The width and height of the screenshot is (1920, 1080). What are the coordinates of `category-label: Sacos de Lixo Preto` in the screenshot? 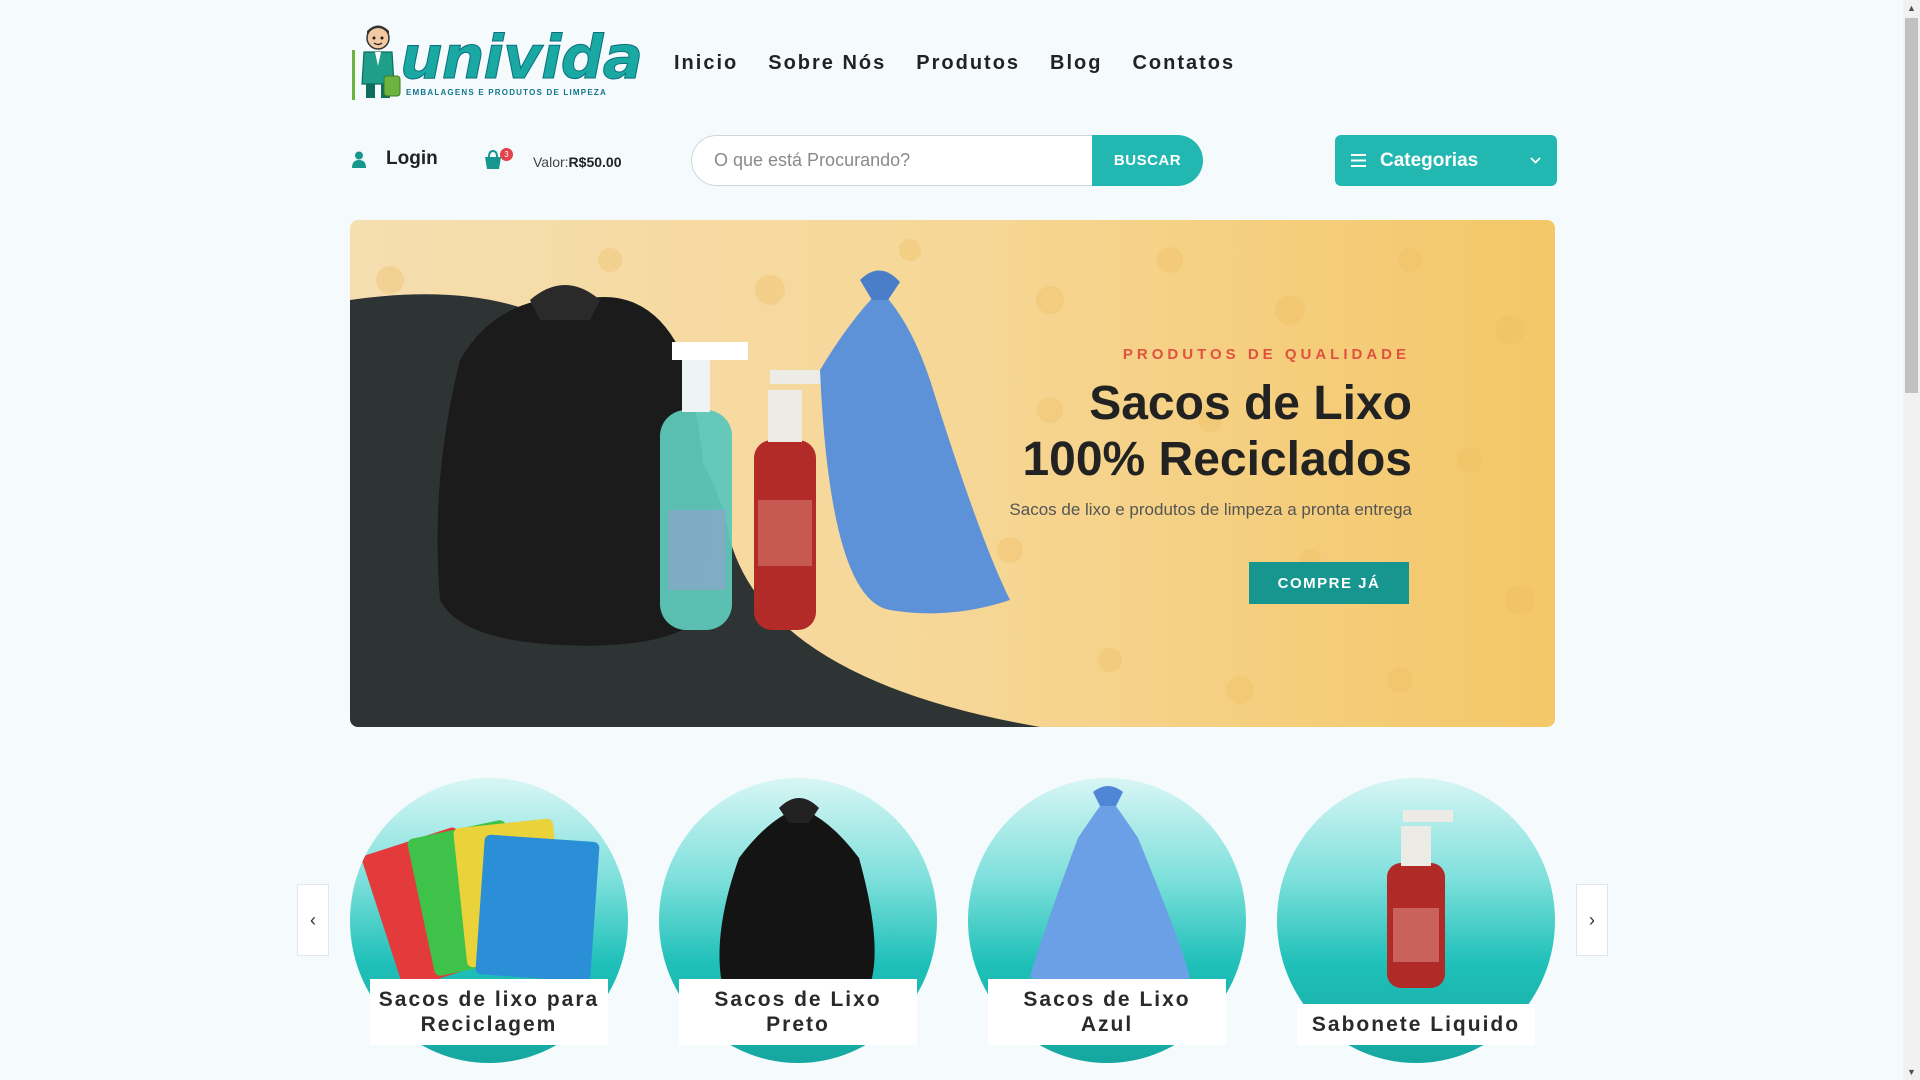 It's located at (798, 1012).